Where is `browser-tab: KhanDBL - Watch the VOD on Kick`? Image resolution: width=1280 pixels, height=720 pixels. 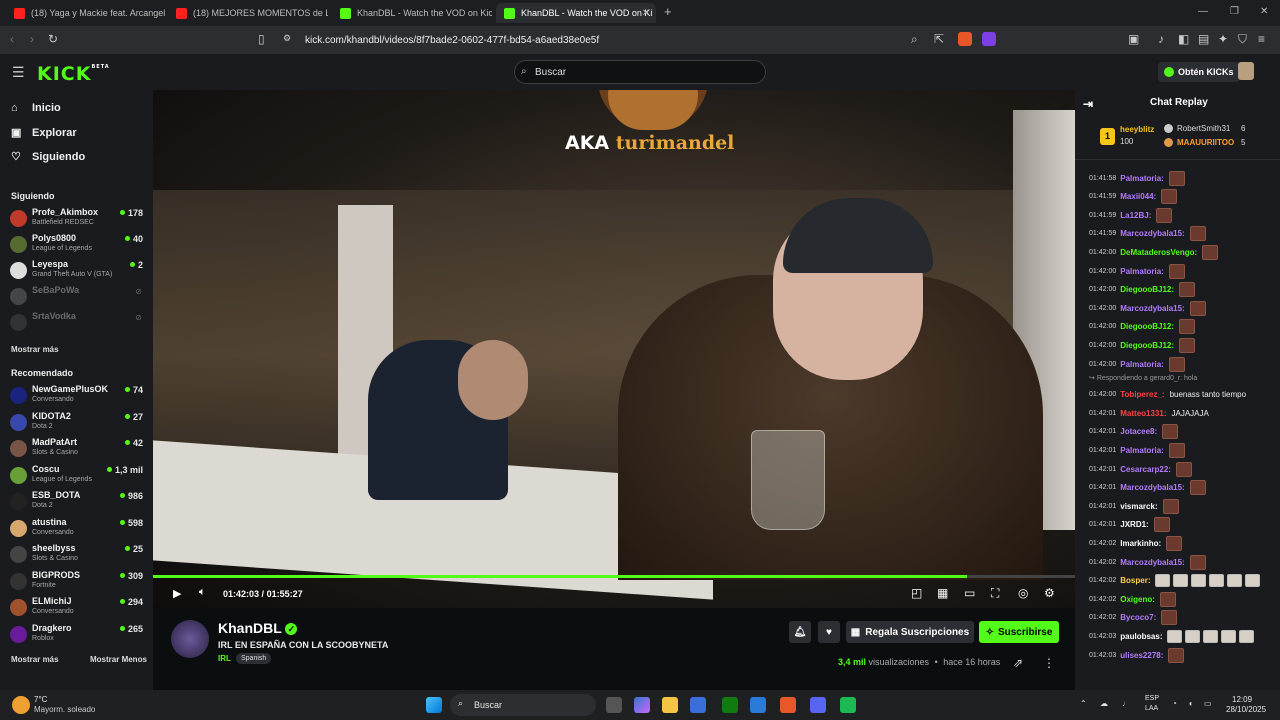
browser-tab: KhanDBL - Watch the VOD on Kick is located at coordinates (412, 13).